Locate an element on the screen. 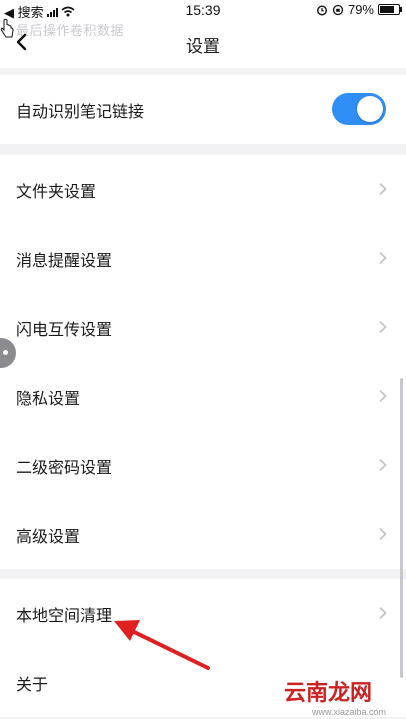 The width and height of the screenshot is (406, 719). auto-link-toggle is located at coordinates (359, 109).